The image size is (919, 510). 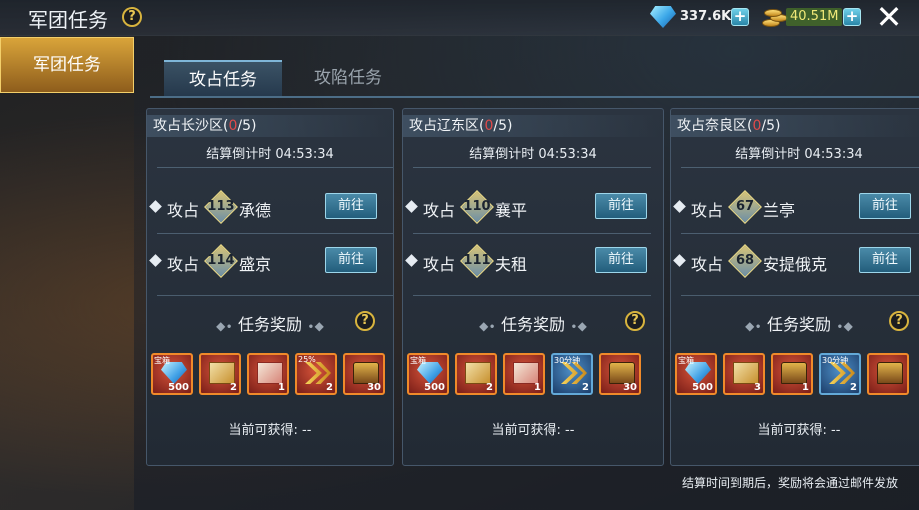 I want to click on reward-item: 3, so click(x=744, y=374).